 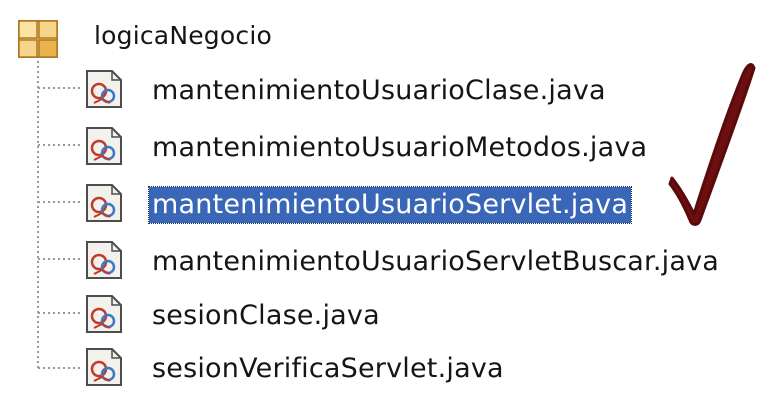 I want to click on package-icon, so click(x=38, y=39).